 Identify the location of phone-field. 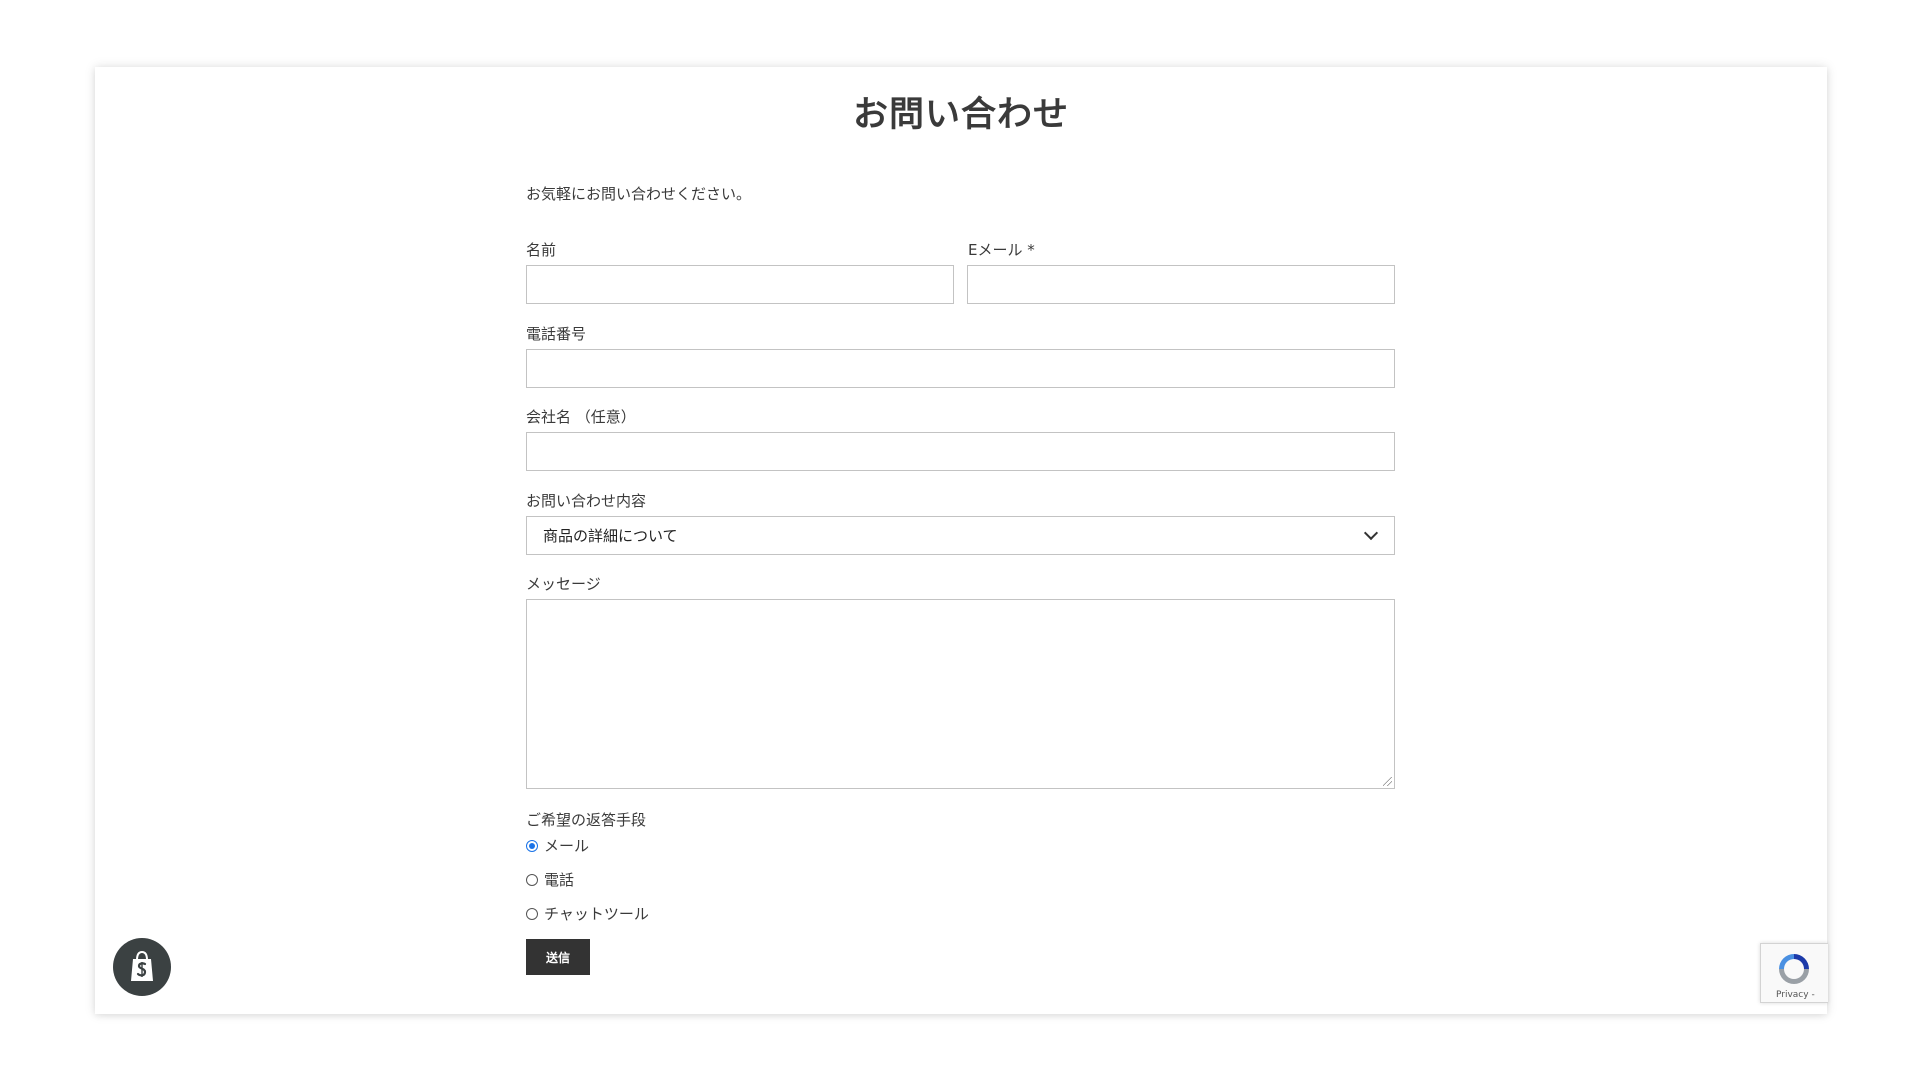
(960, 368).